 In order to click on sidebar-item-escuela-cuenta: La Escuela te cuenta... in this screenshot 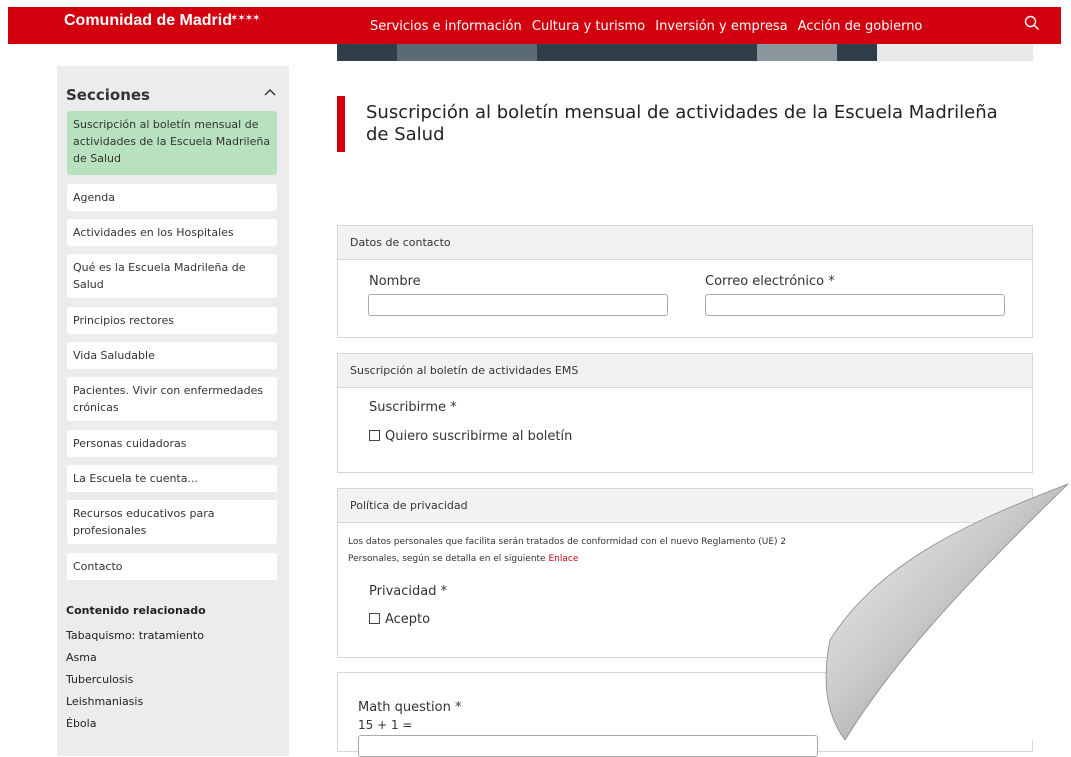, I will do `click(172, 478)`.